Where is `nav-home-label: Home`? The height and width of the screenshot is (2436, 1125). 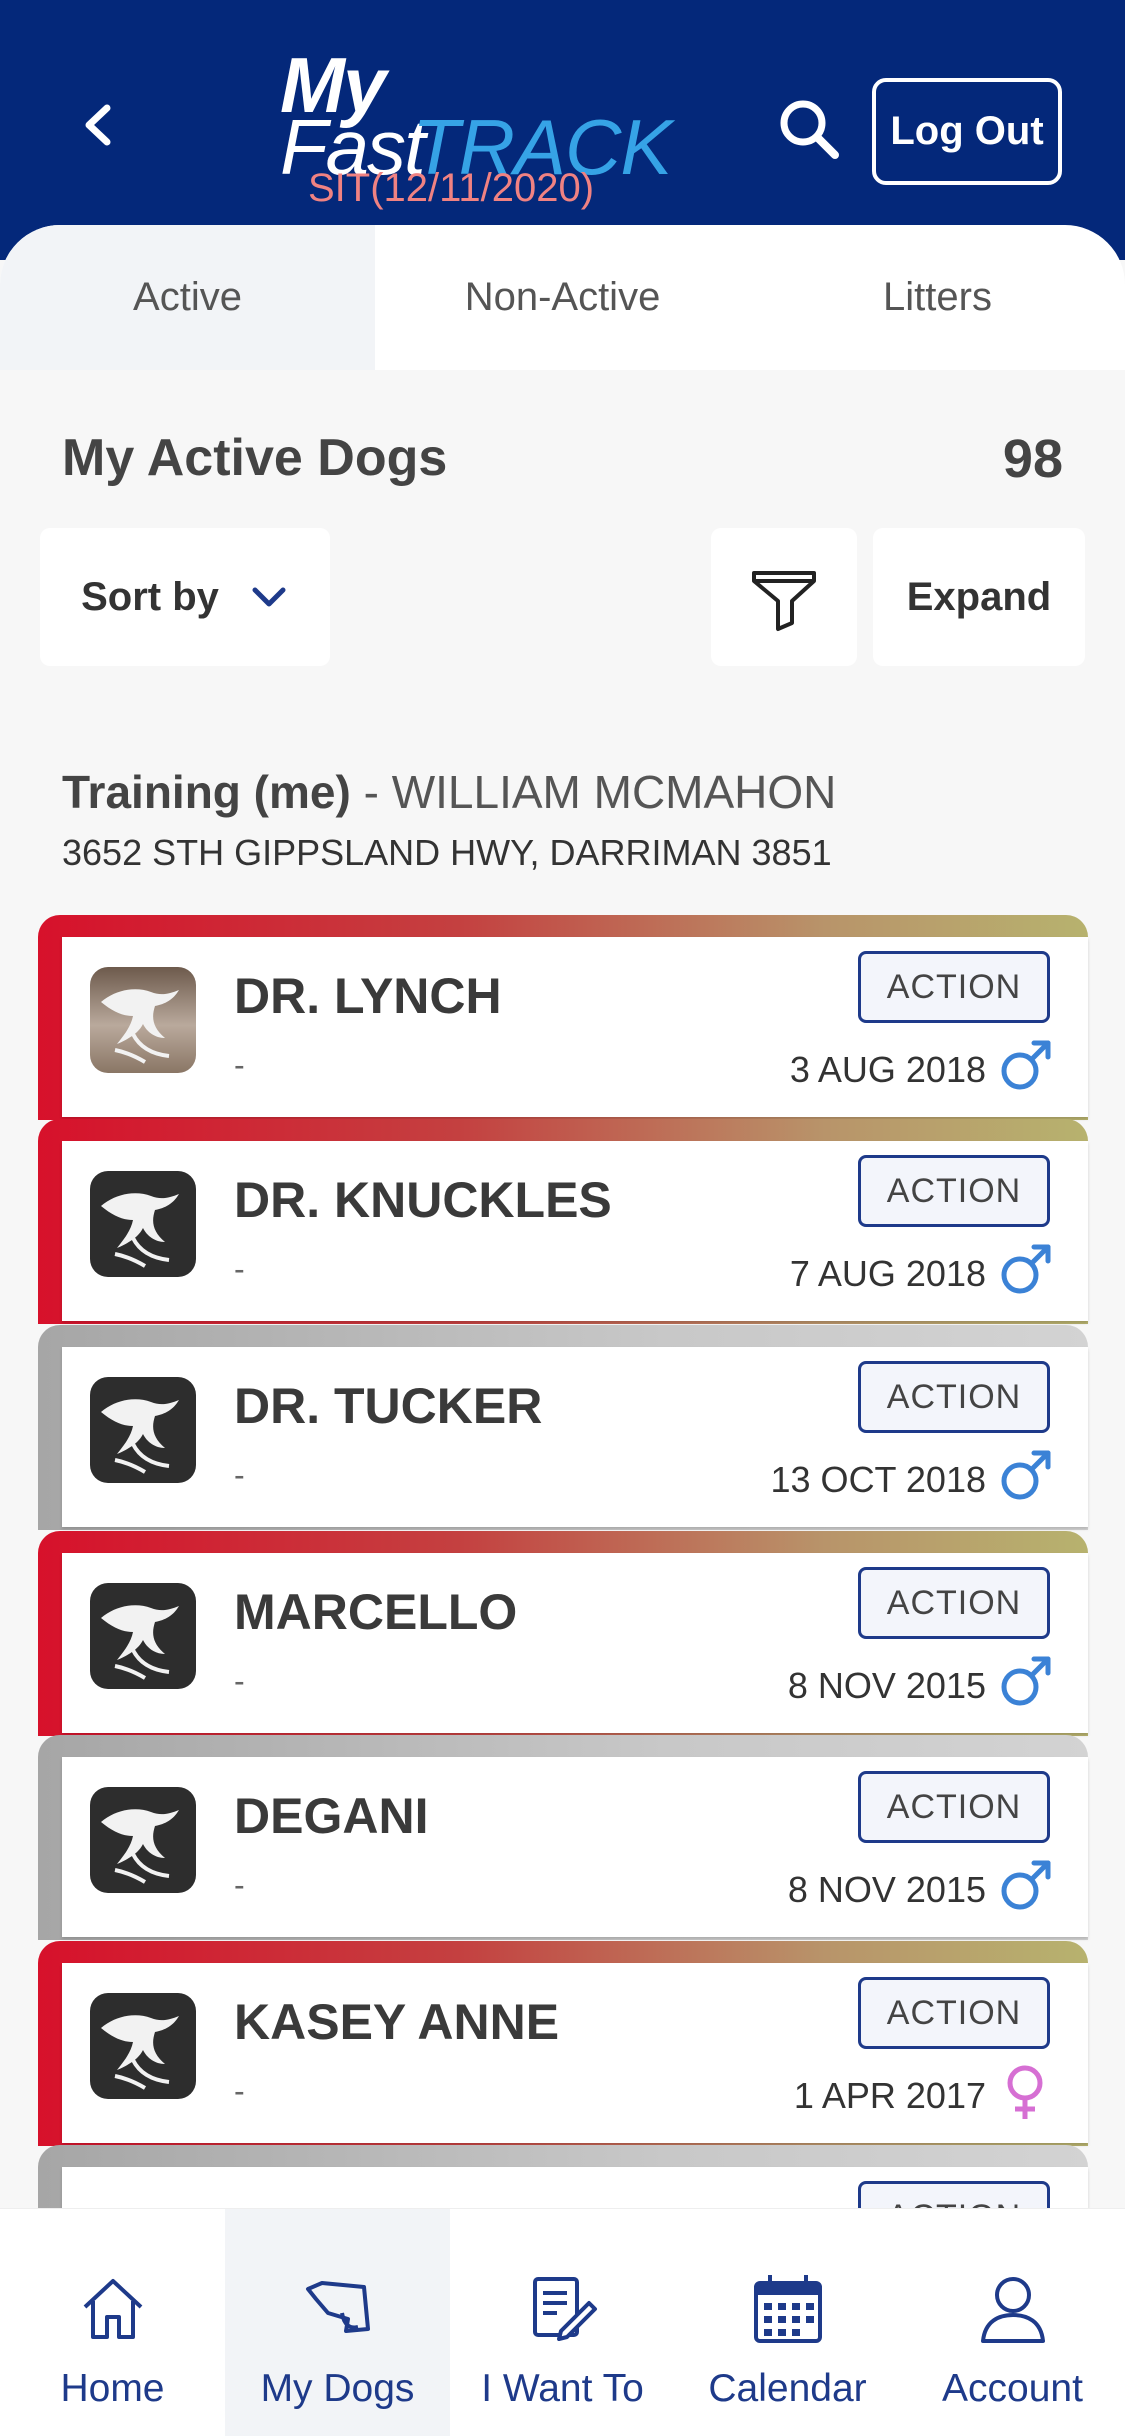
nav-home-label: Home is located at coordinates (112, 2388).